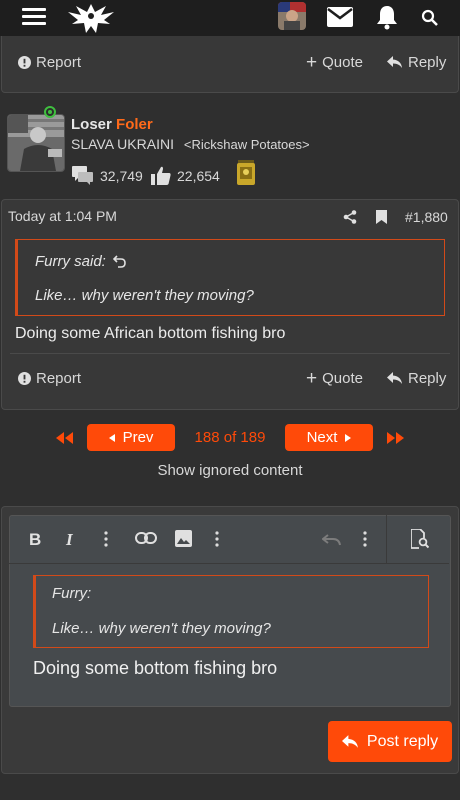 This screenshot has height=800, width=460. I want to click on editor-toolbar, so click(229, 539).